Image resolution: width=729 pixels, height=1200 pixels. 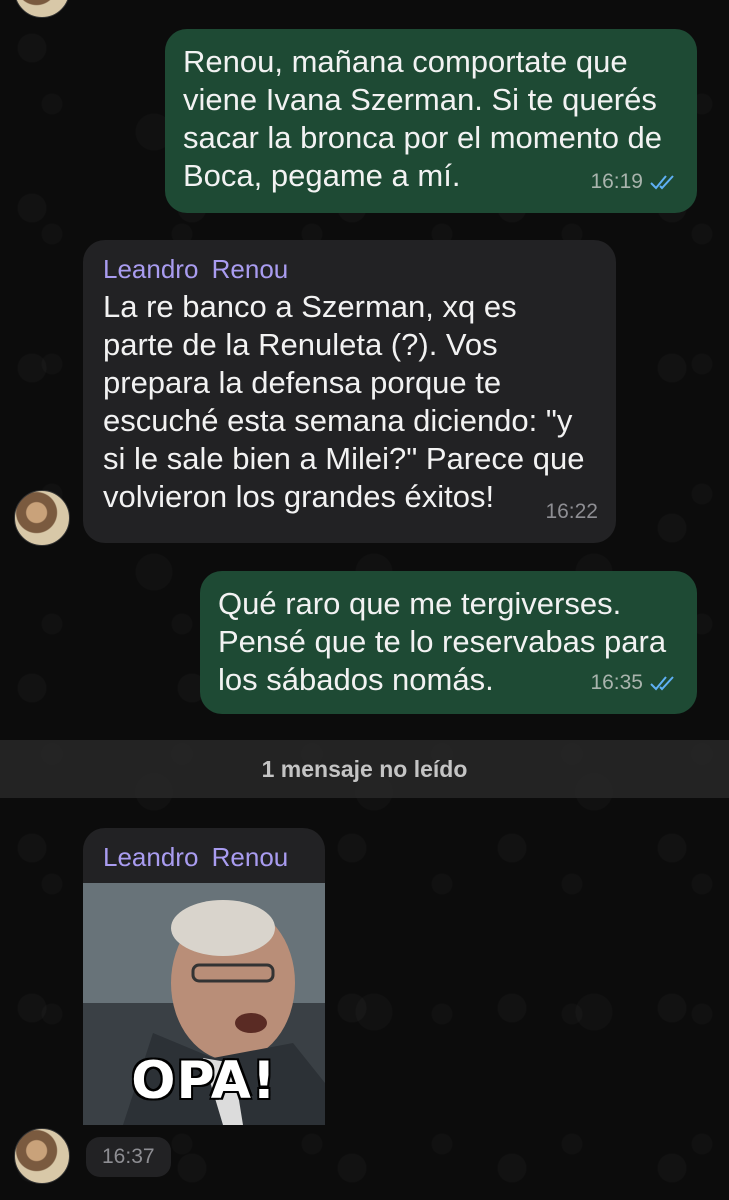 I want to click on unread-divider: 1 mensaje no leído, so click(x=364, y=769).